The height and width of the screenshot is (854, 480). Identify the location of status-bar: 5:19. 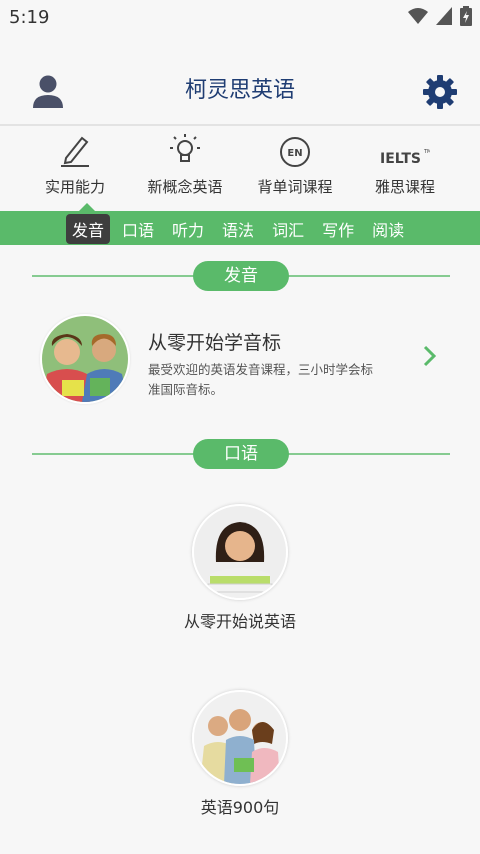
(240, 17).